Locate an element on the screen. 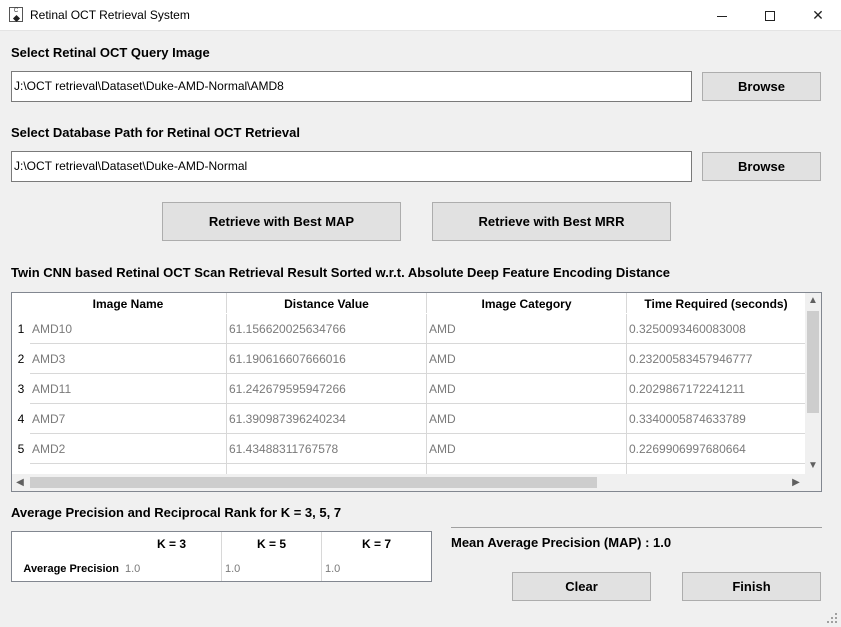 This screenshot has height=627, width=841. horizontal-scrollbar: ◀ ▶ is located at coordinates (416, 482).